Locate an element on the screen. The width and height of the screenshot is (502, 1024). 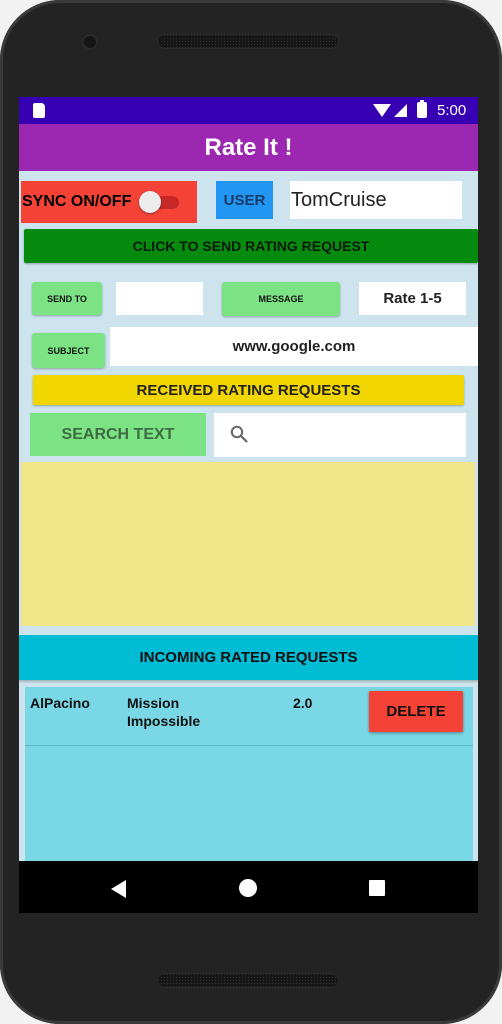
message-label: MESSAGE is located at coordinates (281, 299).